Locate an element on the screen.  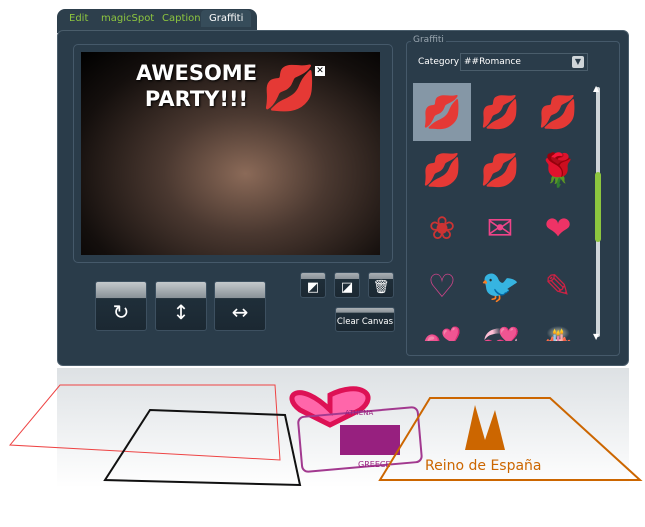
graffiti-item-hearts: 💕 is located at coordinates (442, 328).